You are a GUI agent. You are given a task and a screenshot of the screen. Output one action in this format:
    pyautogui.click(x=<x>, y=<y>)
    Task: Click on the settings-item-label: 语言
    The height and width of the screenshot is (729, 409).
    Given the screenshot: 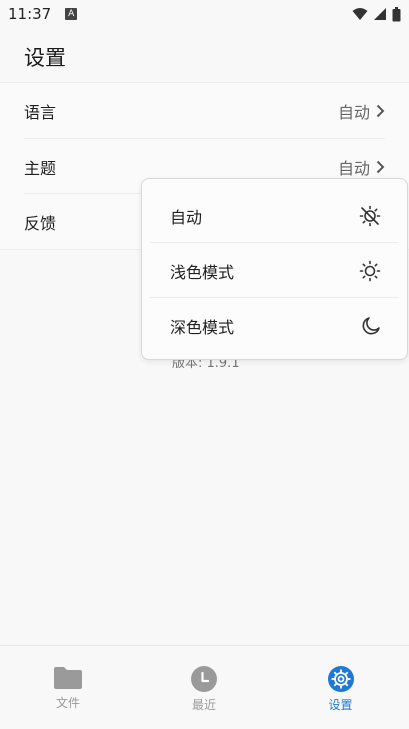 What is the action you would take?
    pyautogui.click(x=40, y=112)
    